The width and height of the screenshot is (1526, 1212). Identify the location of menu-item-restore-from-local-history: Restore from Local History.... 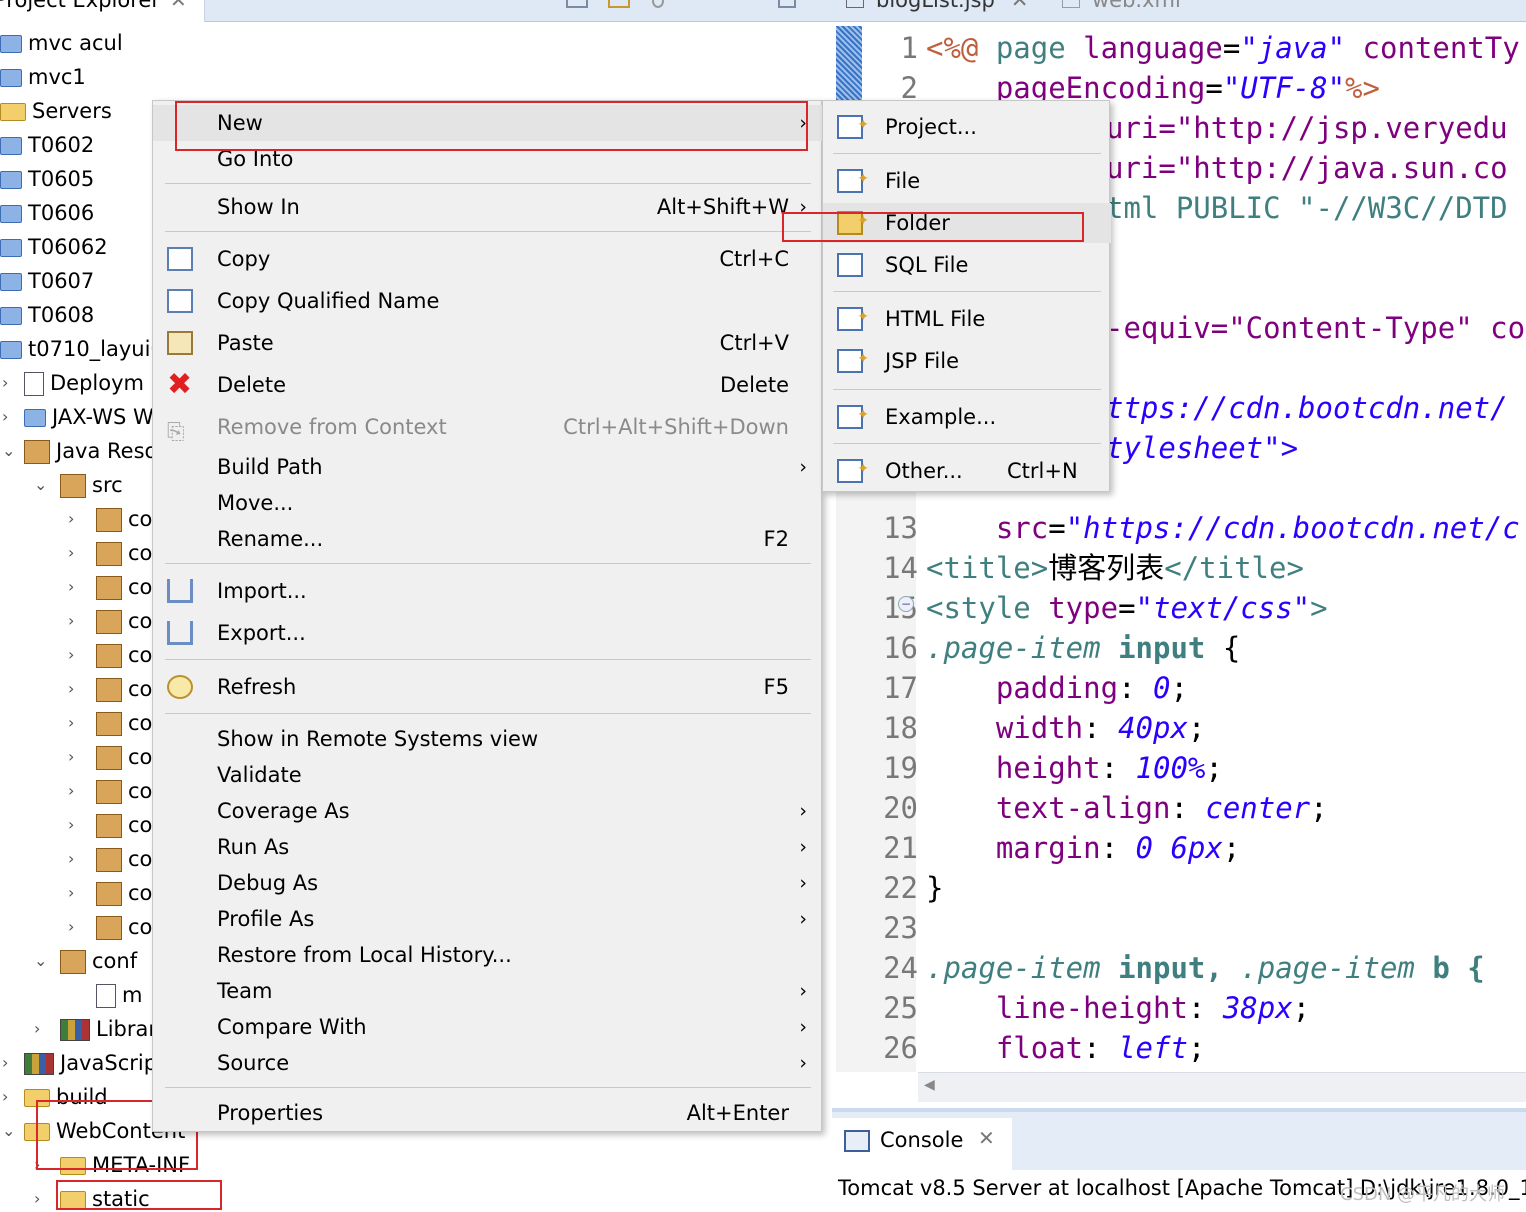
(488, 955).